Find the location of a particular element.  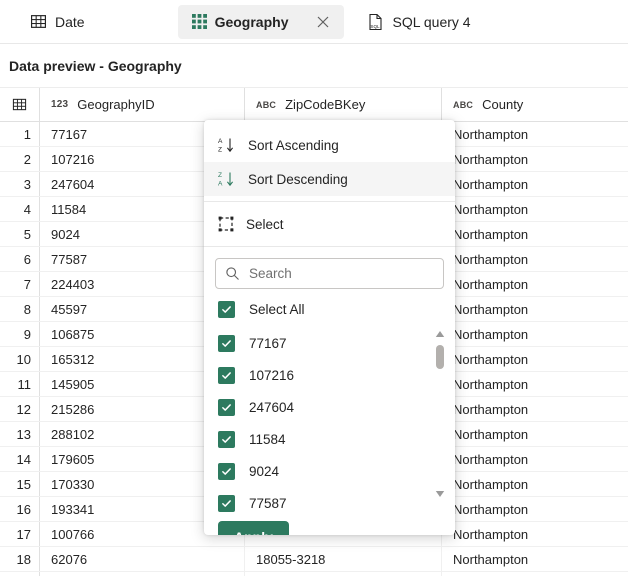

checkbox-select-all: Select All is located at coordinates (329, 309).